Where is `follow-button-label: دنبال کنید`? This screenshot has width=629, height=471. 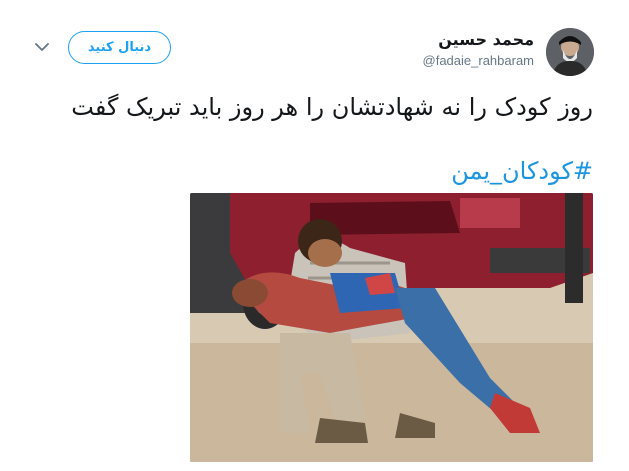
follow-button-label: دنبال کنید is located at coordinates (119, 47).